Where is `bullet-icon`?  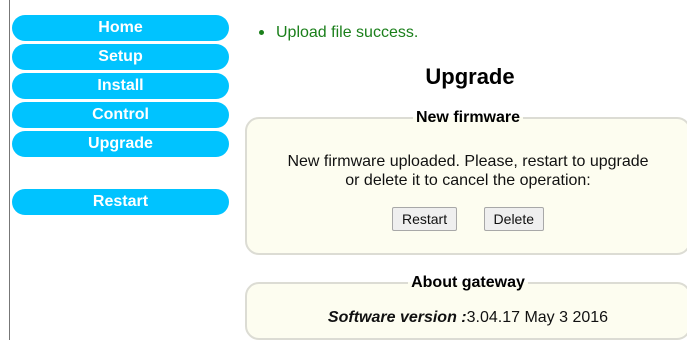
bullet-icon is located at coordinates (261, 33).